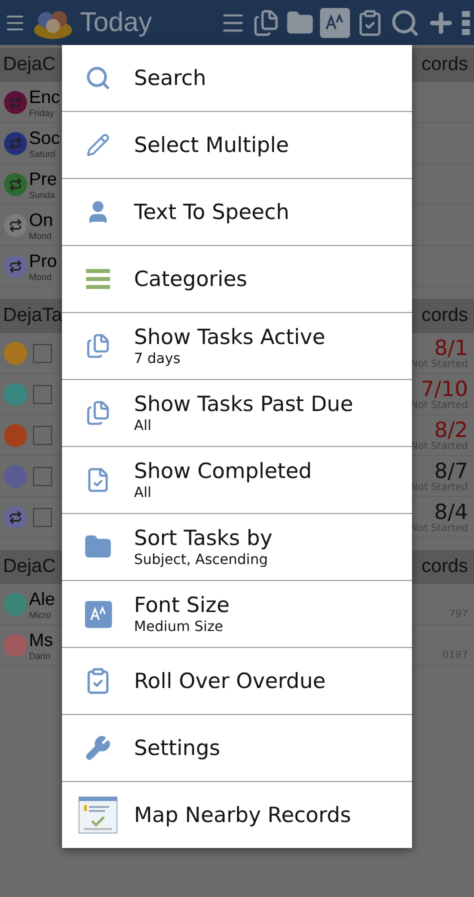 The image size is (474, 897). I want to click on due-date: 8/2, so click(451, 429).